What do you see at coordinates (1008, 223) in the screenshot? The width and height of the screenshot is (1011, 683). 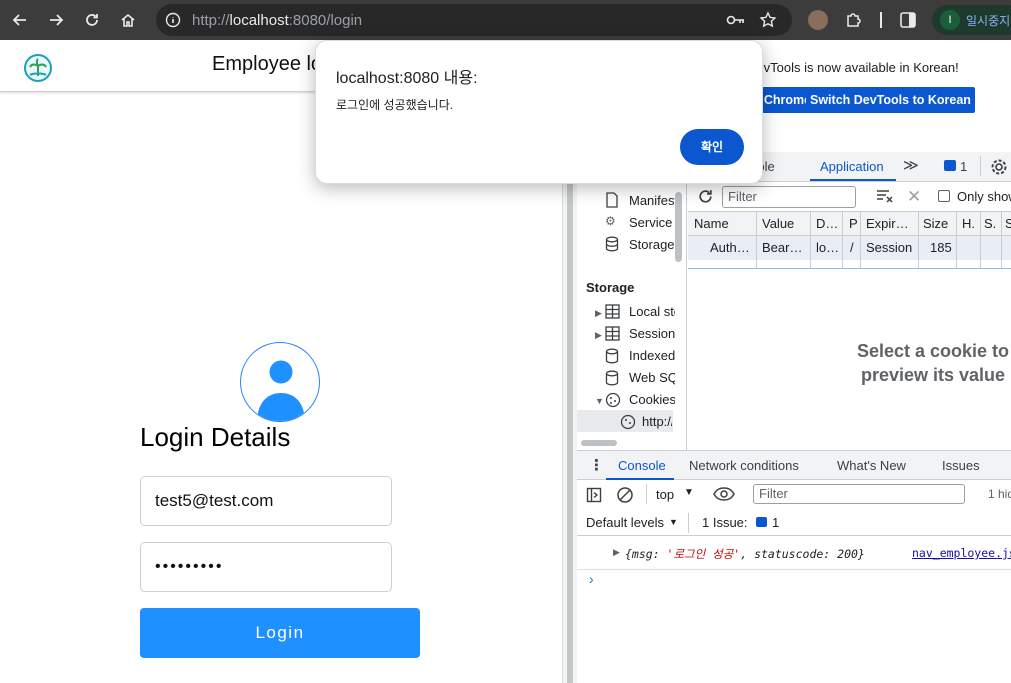 I see `column-header-samesite: S` at bounding box center [1008, 223].